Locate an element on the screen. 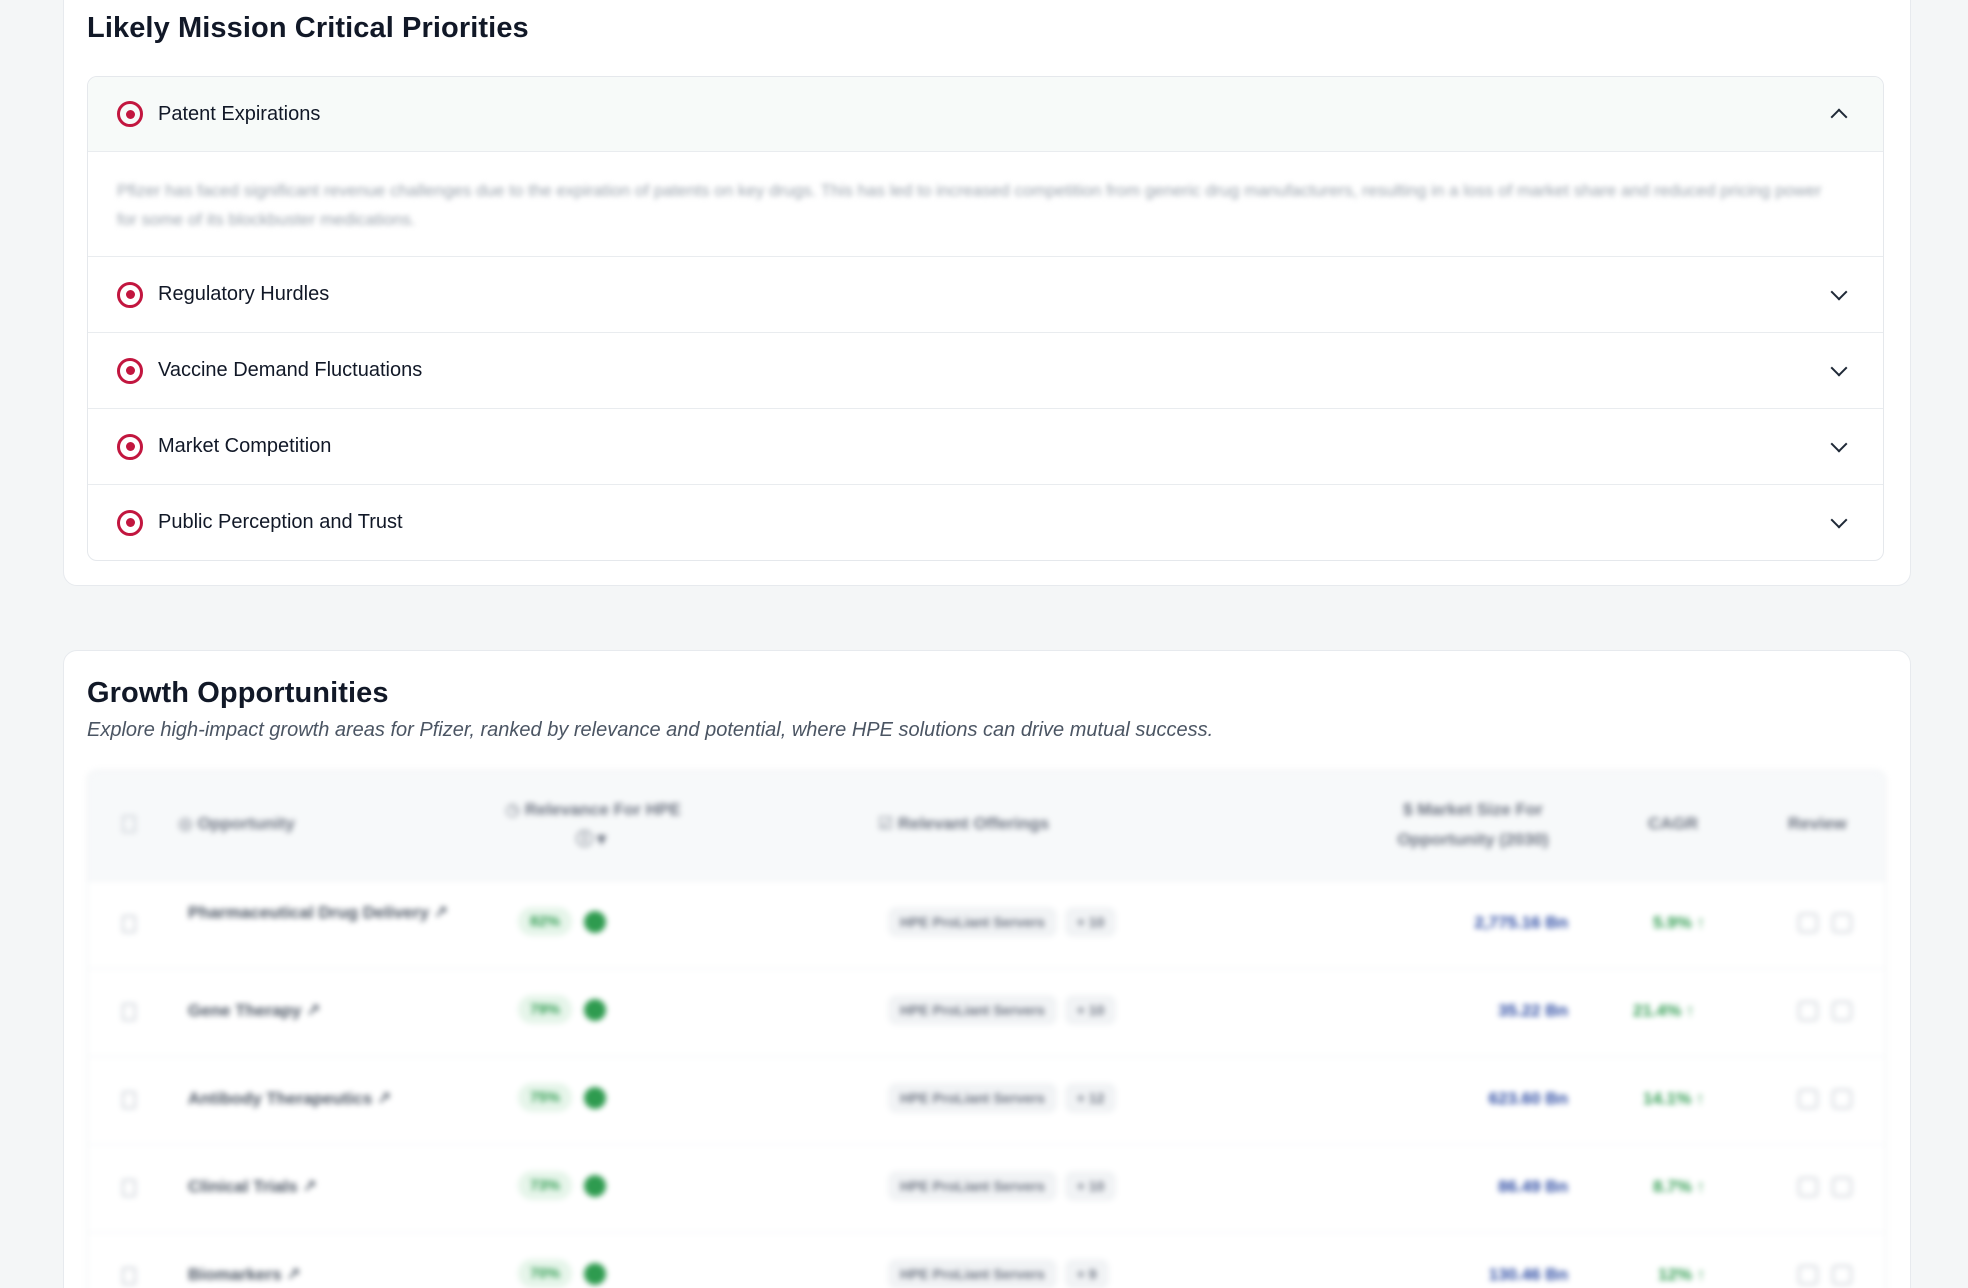  column-cagr: CAGR is located at coordinates (1673, 824).